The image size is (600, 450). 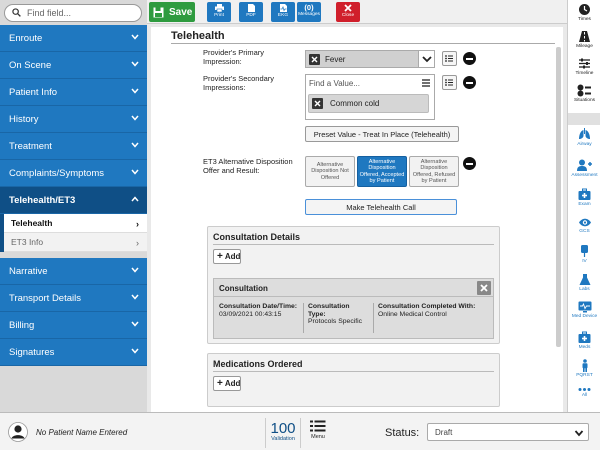 What do you see at coordinates (584, 261) in the screenshot?
I see `rail-label: IV` at bounding box center [584, 261].